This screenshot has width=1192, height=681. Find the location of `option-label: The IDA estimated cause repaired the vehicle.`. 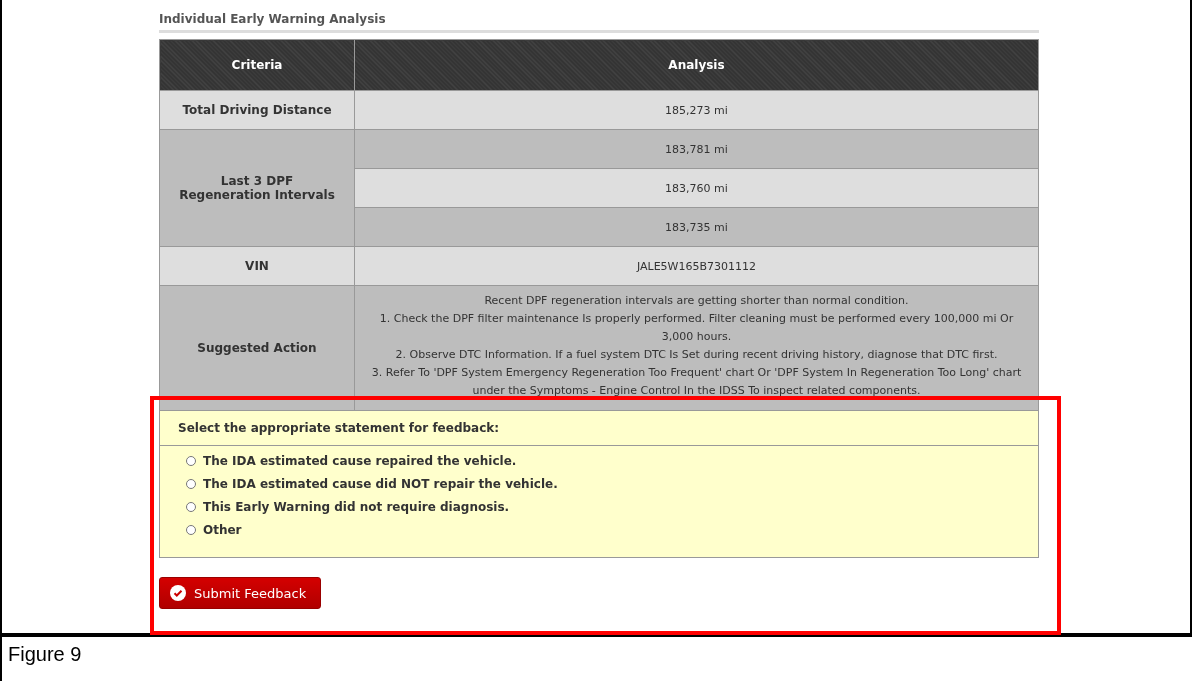

option-label: The IDA estimated cause repaired the vehicle. is located at coordinates (360, 461).